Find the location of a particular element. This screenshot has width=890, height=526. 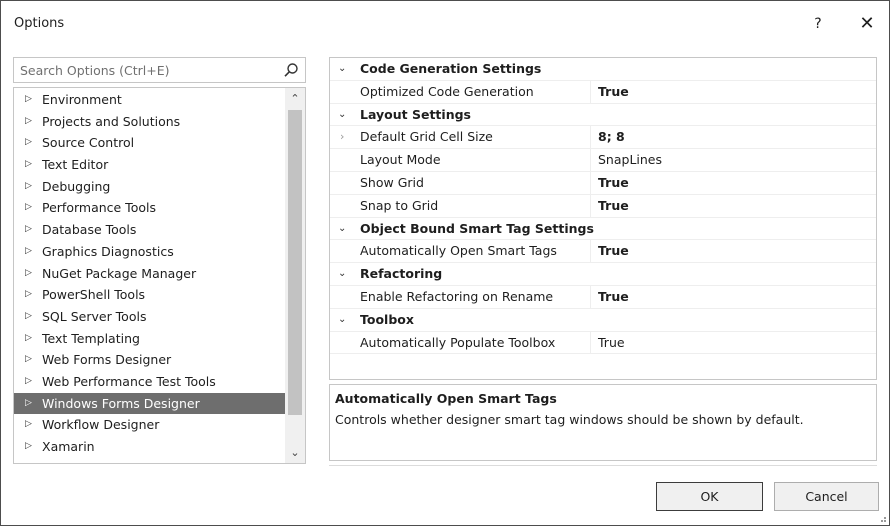

resize-grip-icon is located at coordinates (882, 518).